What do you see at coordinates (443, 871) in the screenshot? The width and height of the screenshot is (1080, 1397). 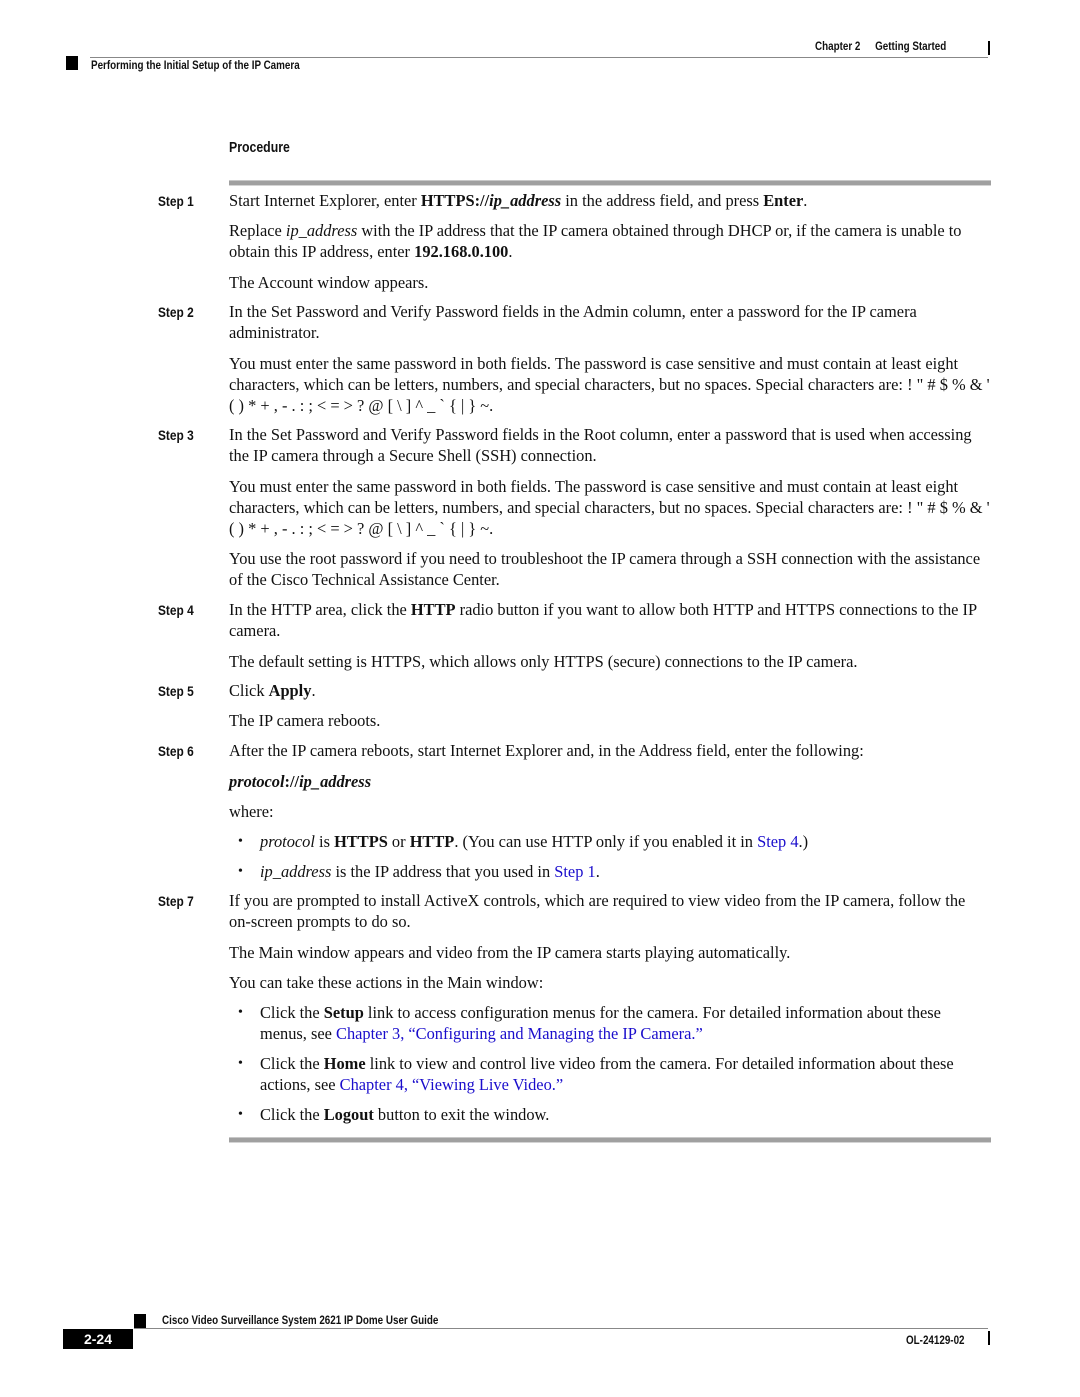 I see `text: is the IP address that you used in` at bounding box center [443, 871].